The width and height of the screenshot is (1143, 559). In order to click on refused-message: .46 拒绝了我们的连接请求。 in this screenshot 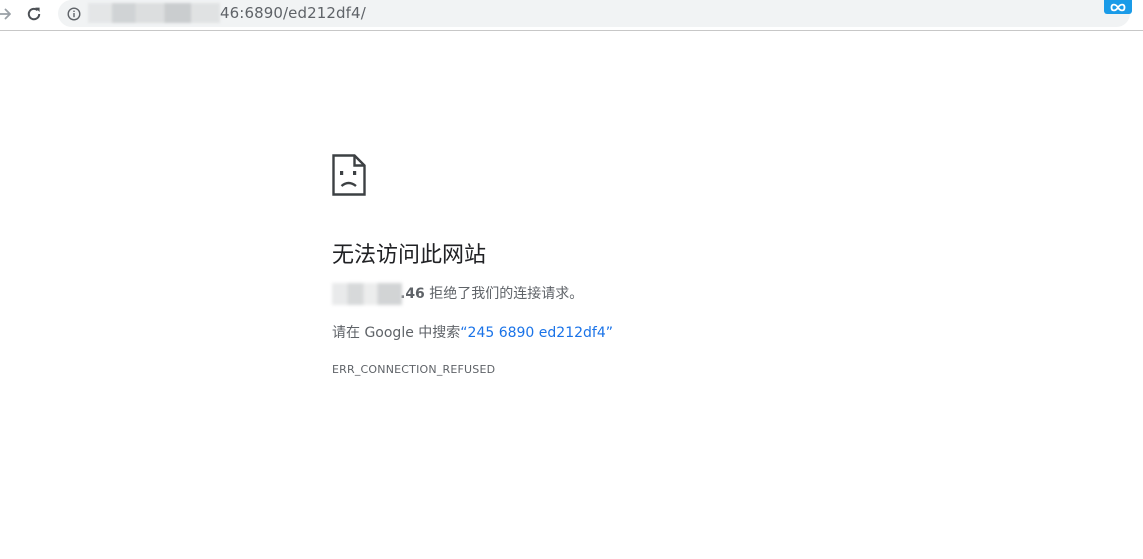, I will do `click(632, 294)`.